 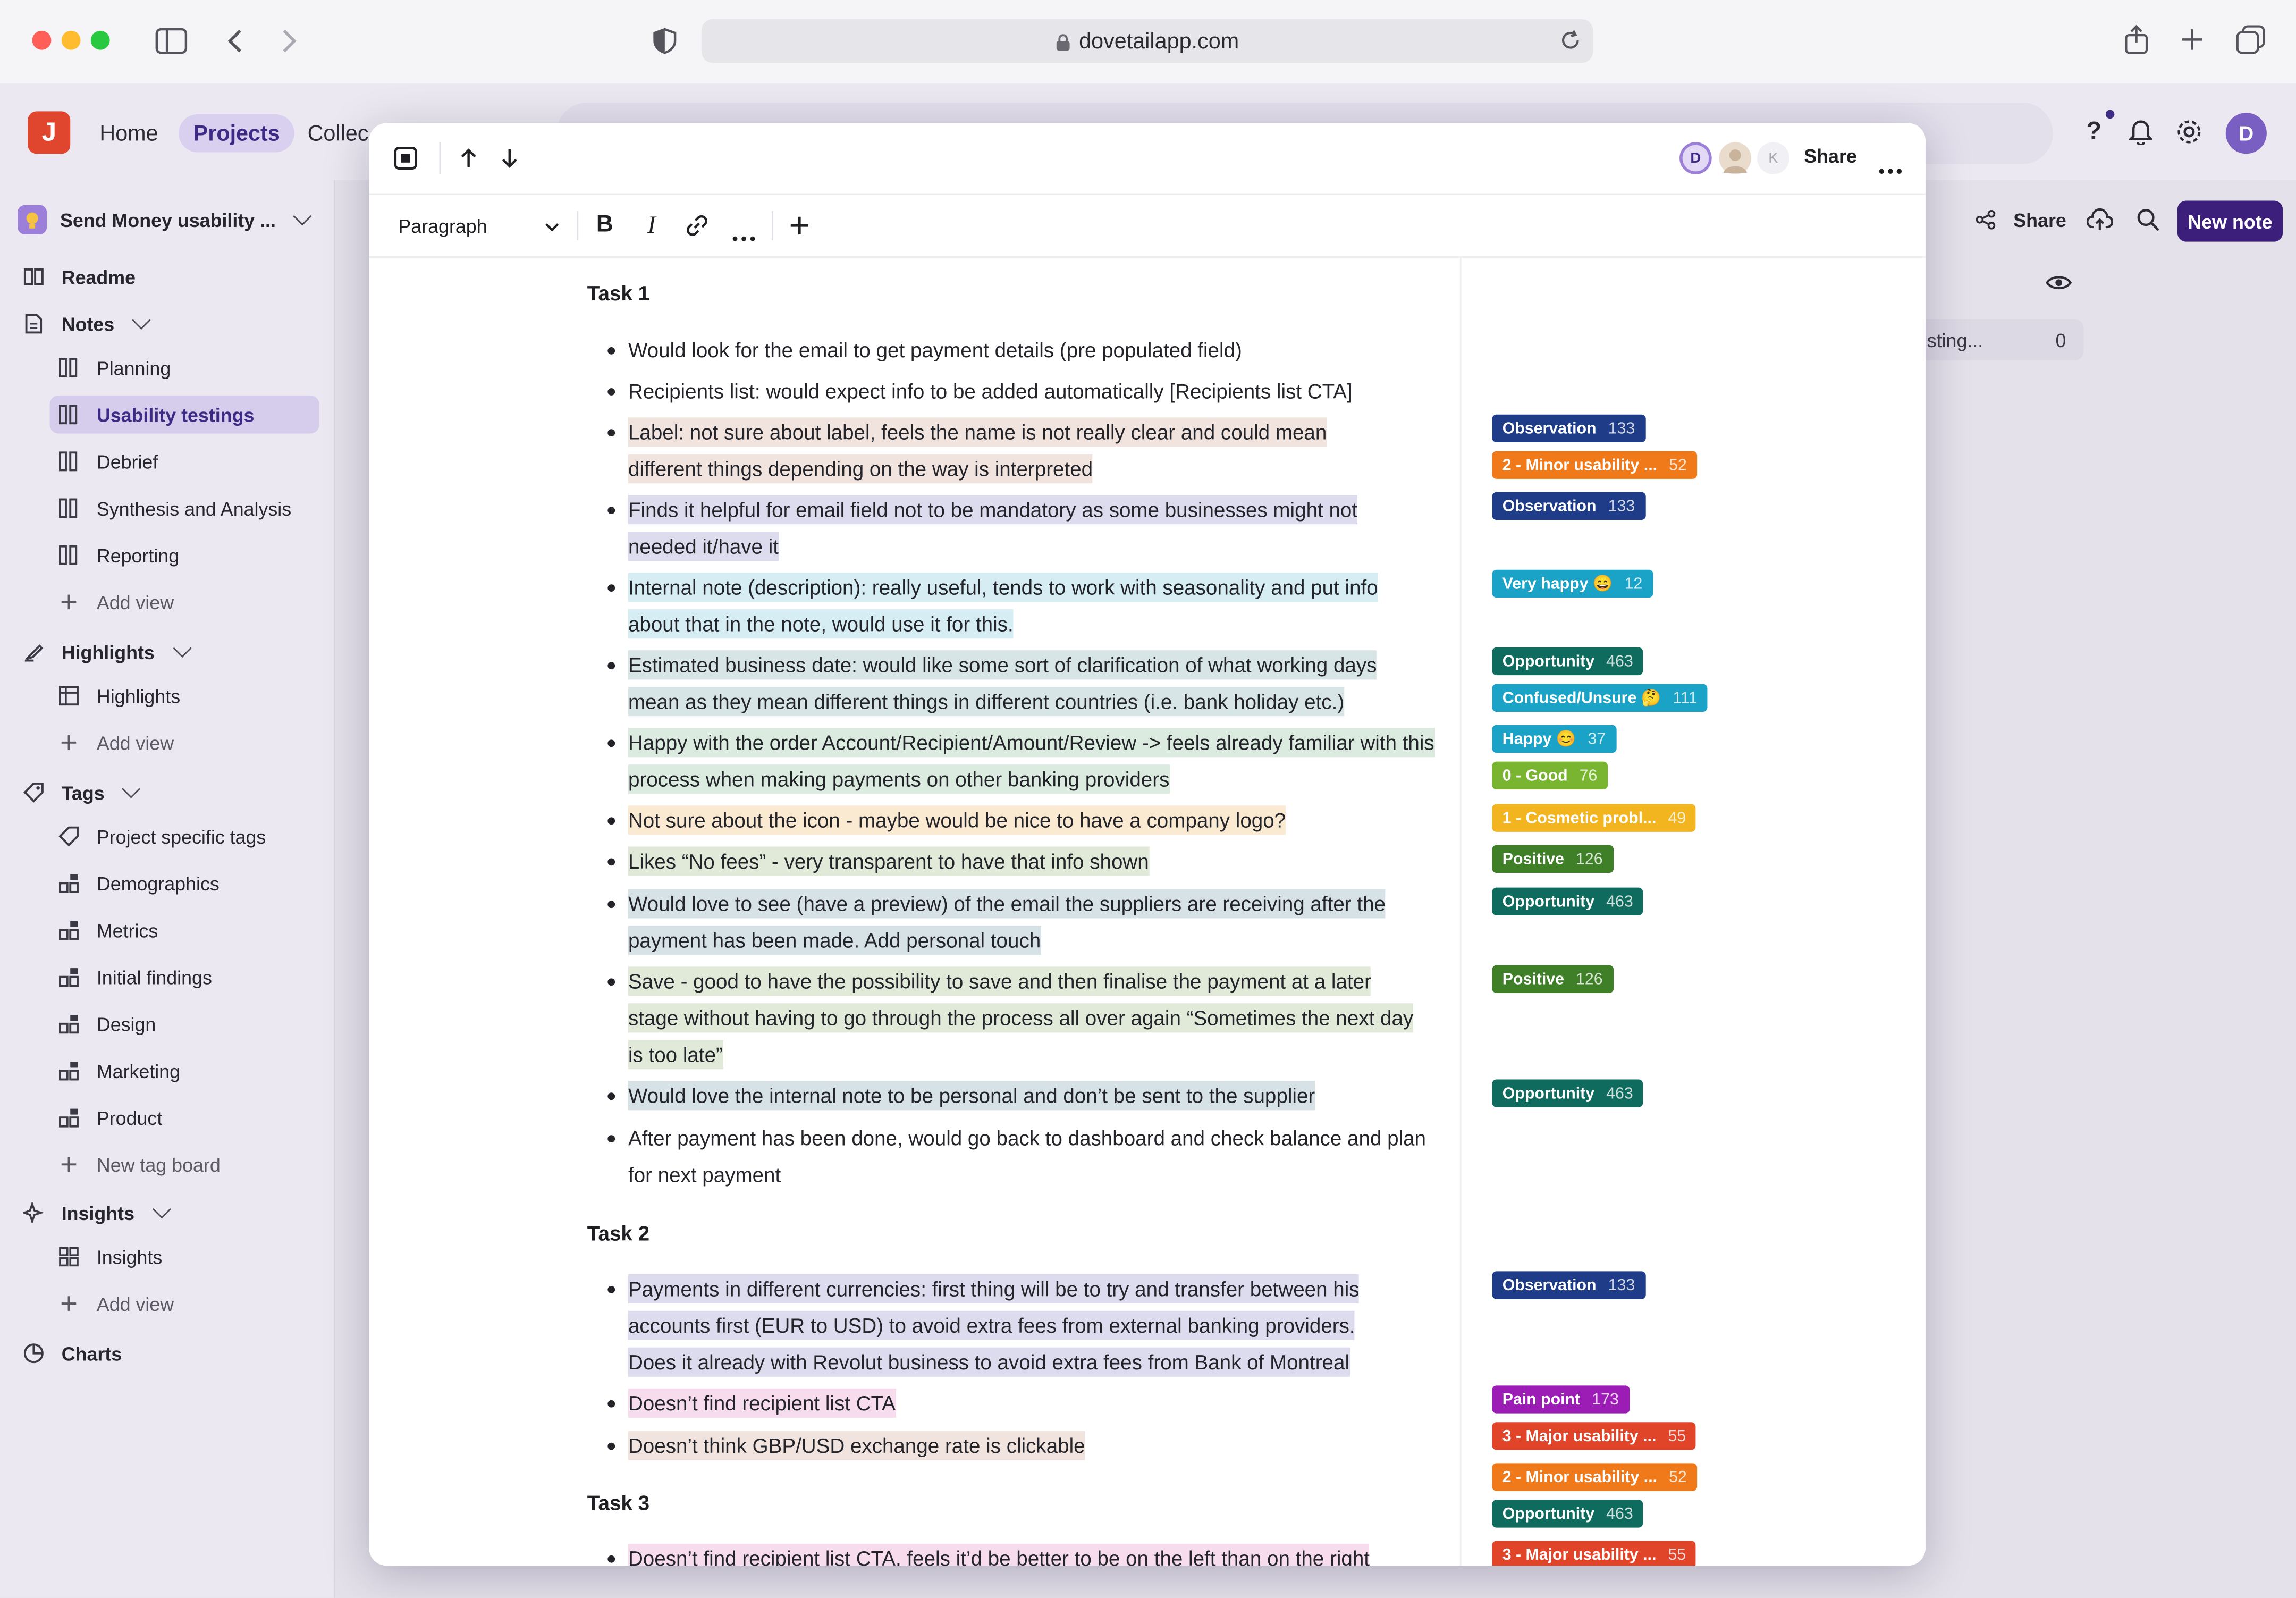 I want to click on tag-badge: Very happy 😄 12, so click(x=1572, y=583).